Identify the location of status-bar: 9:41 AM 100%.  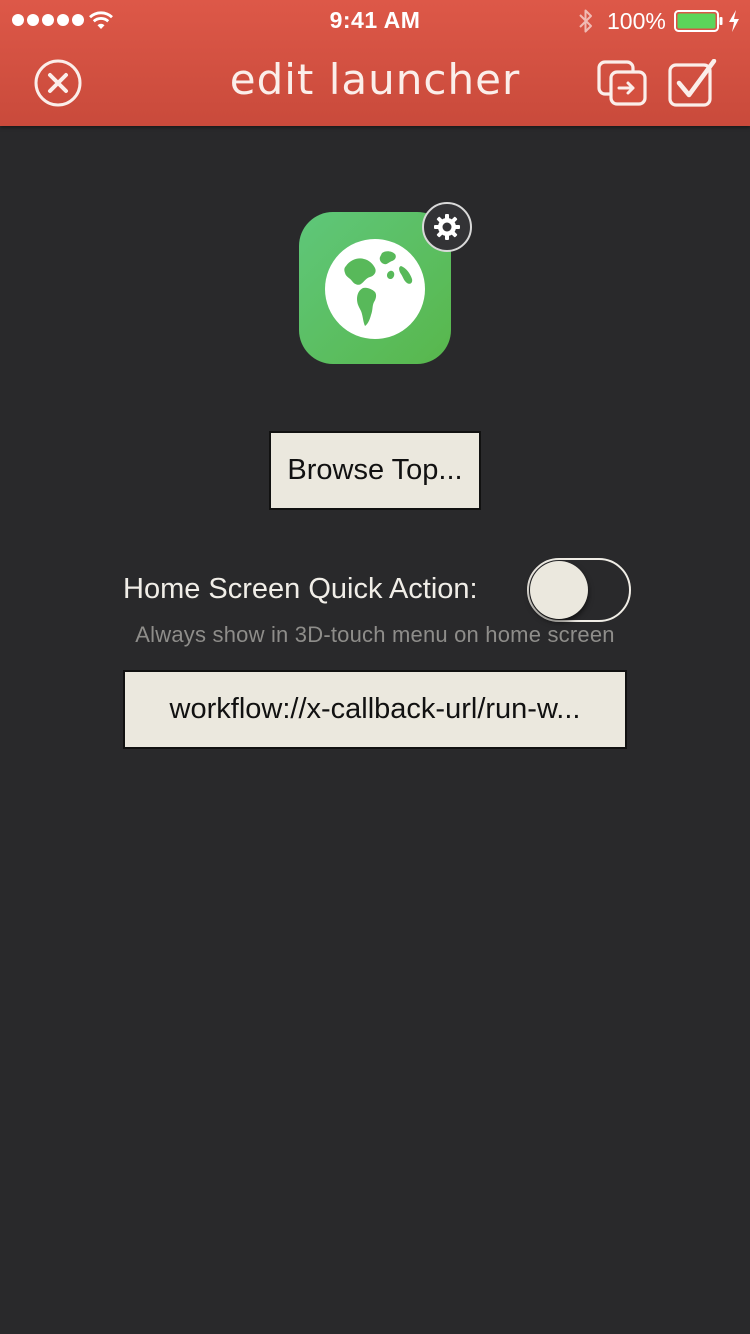
(375, 20).